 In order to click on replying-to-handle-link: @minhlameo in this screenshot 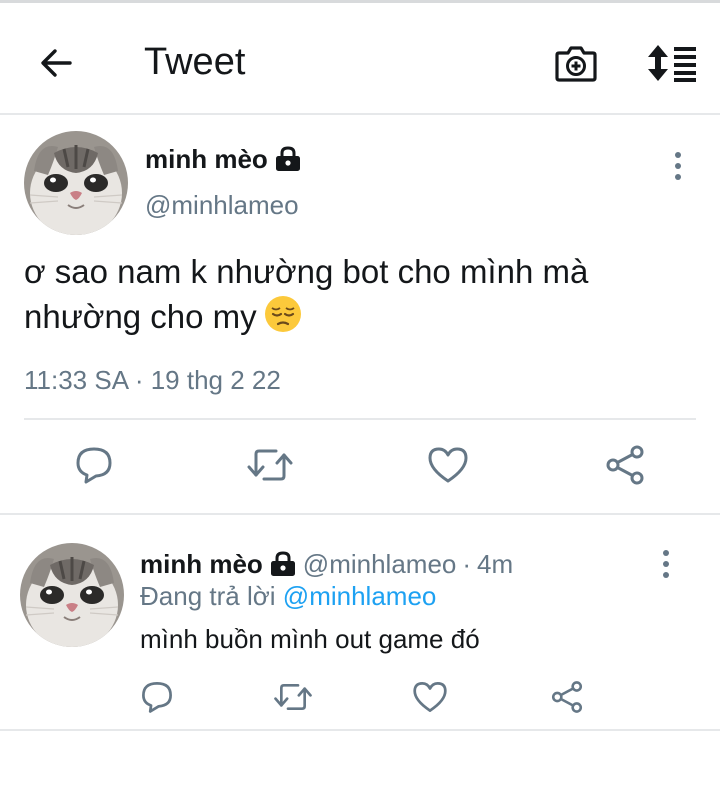, I will do `click(360, 596)`.